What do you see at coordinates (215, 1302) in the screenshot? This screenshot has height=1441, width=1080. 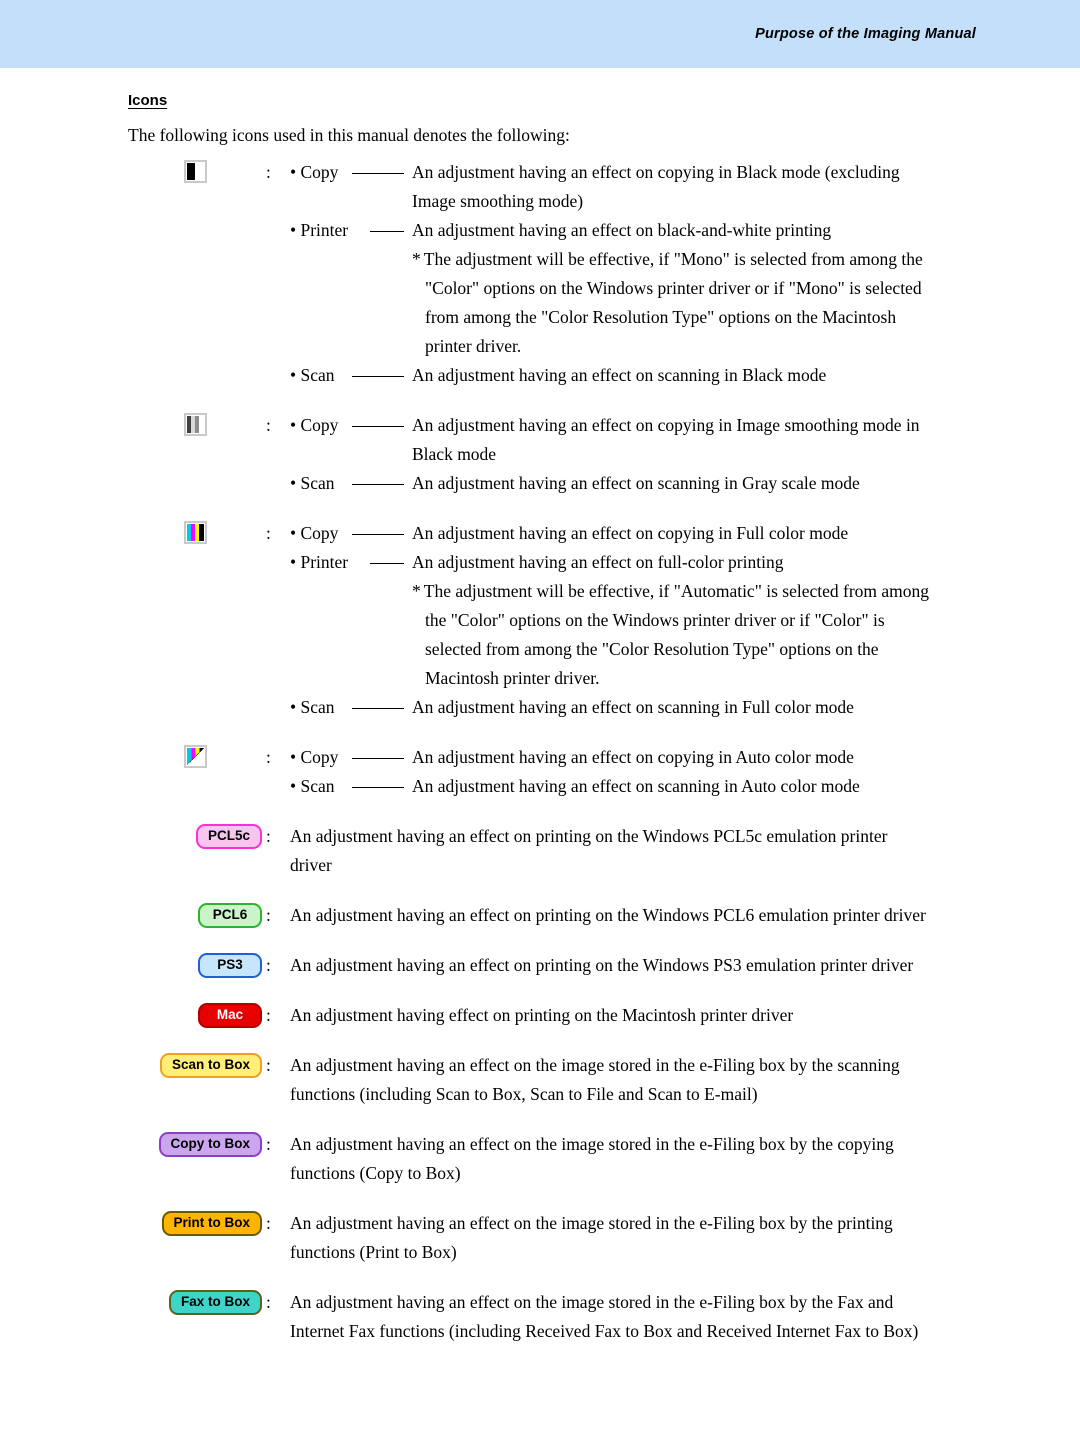 I see `fax-to-box-badge: Fax to Box` at bounding box center [215, 1302].